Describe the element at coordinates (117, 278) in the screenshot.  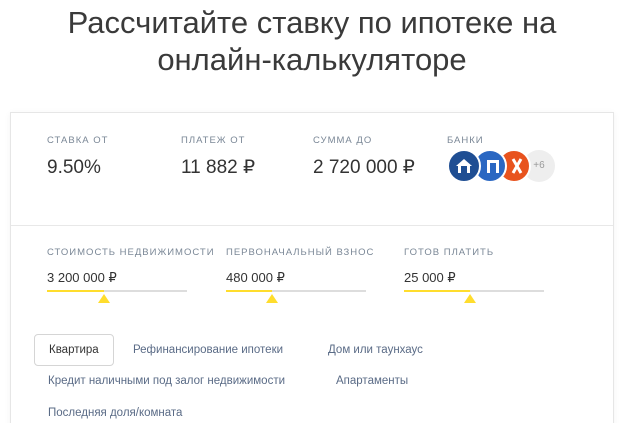
I see `property-cost-value: 3 200 000 ₽` at that location.